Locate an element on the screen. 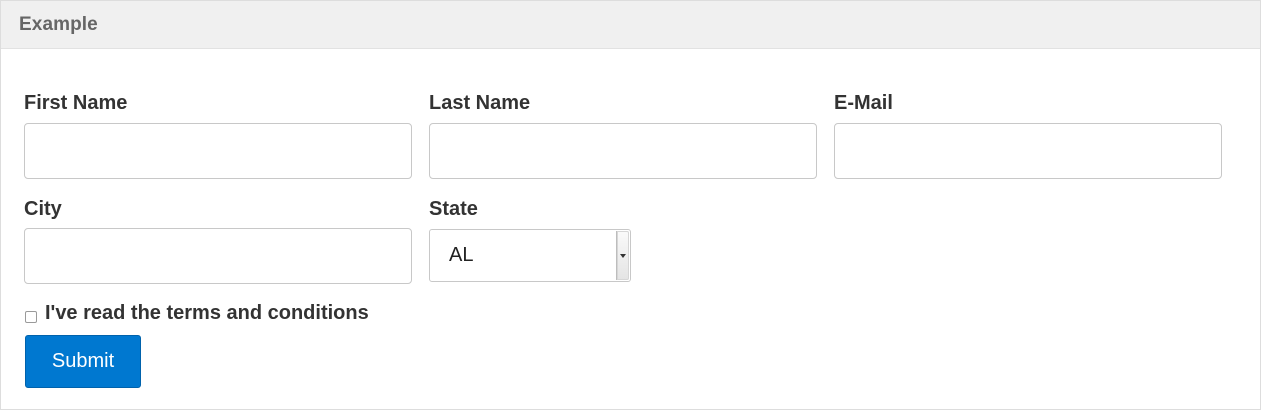 The width and height of the screenshot is (1261, 410). terms-checkbox is located at coordinates (31, 316).